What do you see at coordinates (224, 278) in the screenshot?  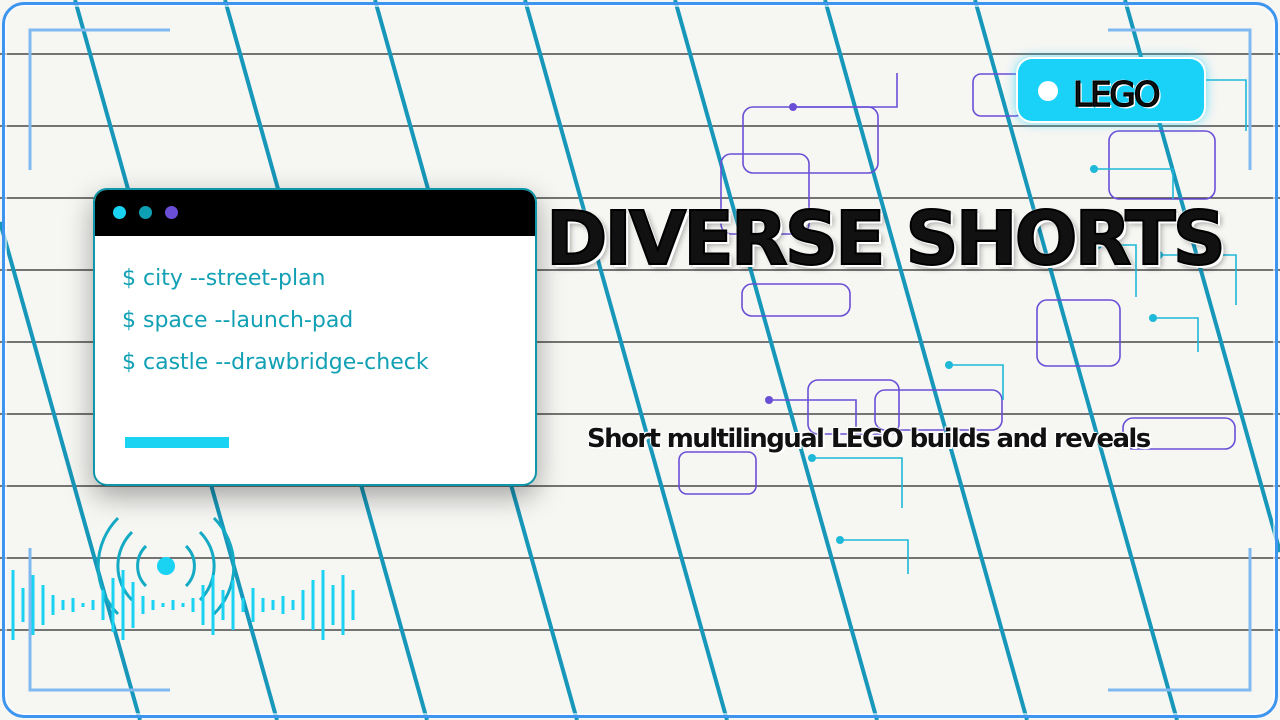 I see `terminal-command-line: $ city --street-plan` at bounding box center [224, 278].